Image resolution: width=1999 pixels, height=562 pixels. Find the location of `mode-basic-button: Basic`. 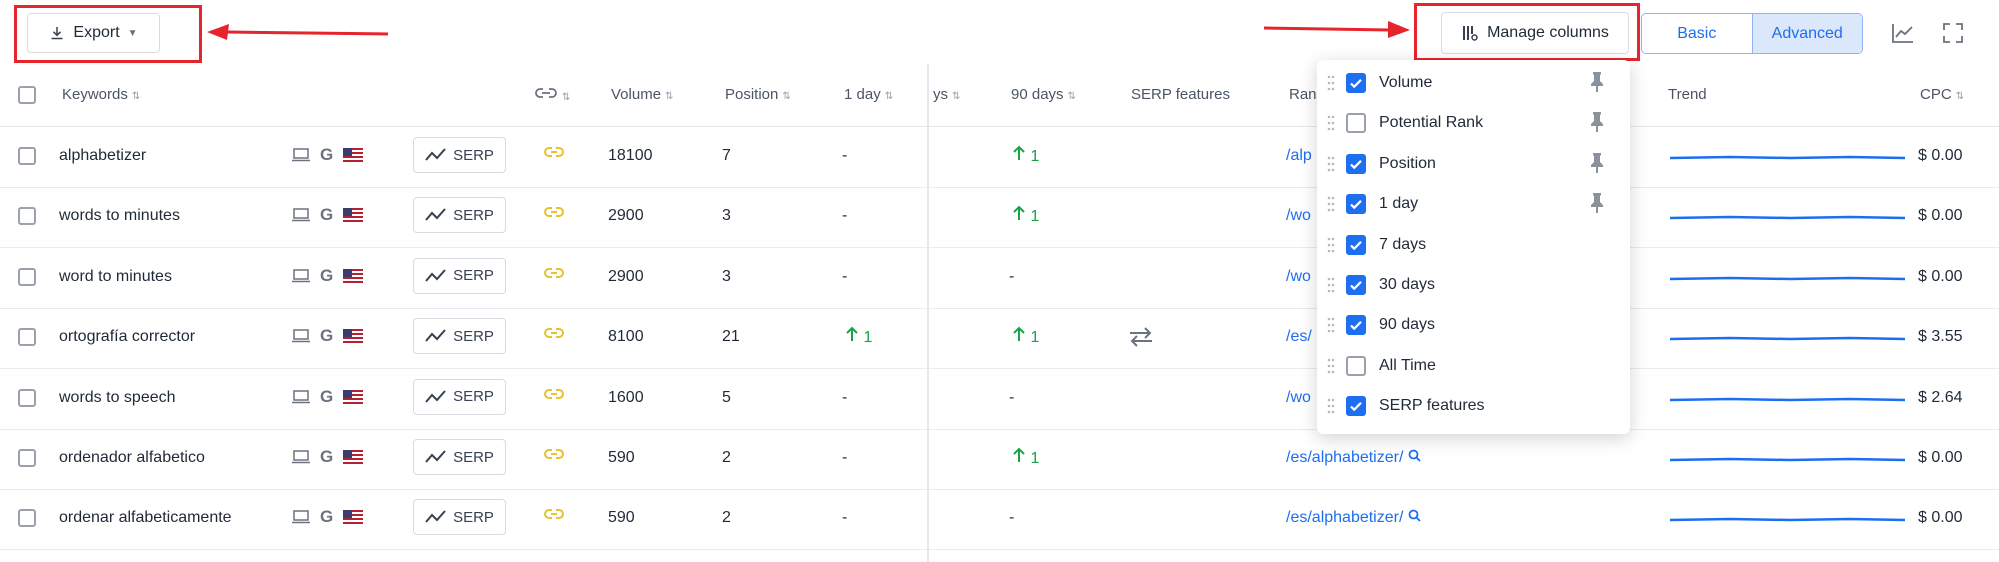

mode-basic-button: Basic is located at coordinates (1697, 33).